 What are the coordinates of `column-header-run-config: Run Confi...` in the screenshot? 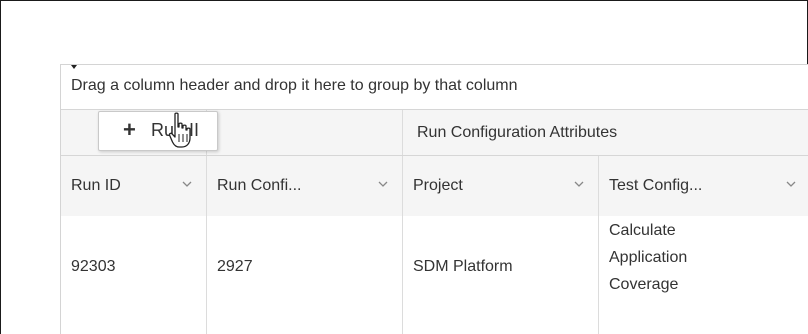 It's located at (305, 186).